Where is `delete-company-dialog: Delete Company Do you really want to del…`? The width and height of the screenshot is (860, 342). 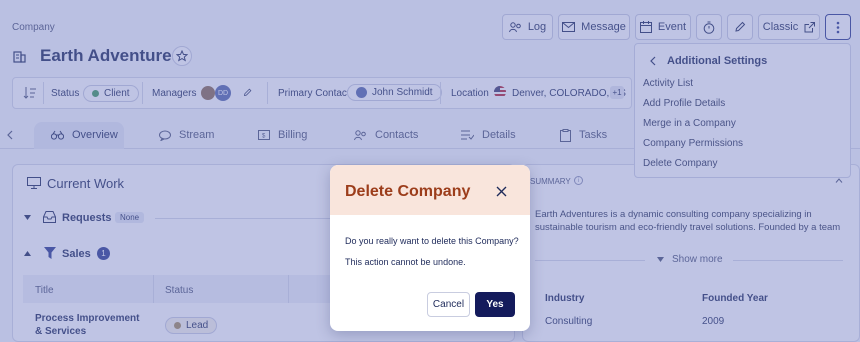
delete-company-dialog: Delete Company Do you really want to del… is located at coordinates (430, 248).